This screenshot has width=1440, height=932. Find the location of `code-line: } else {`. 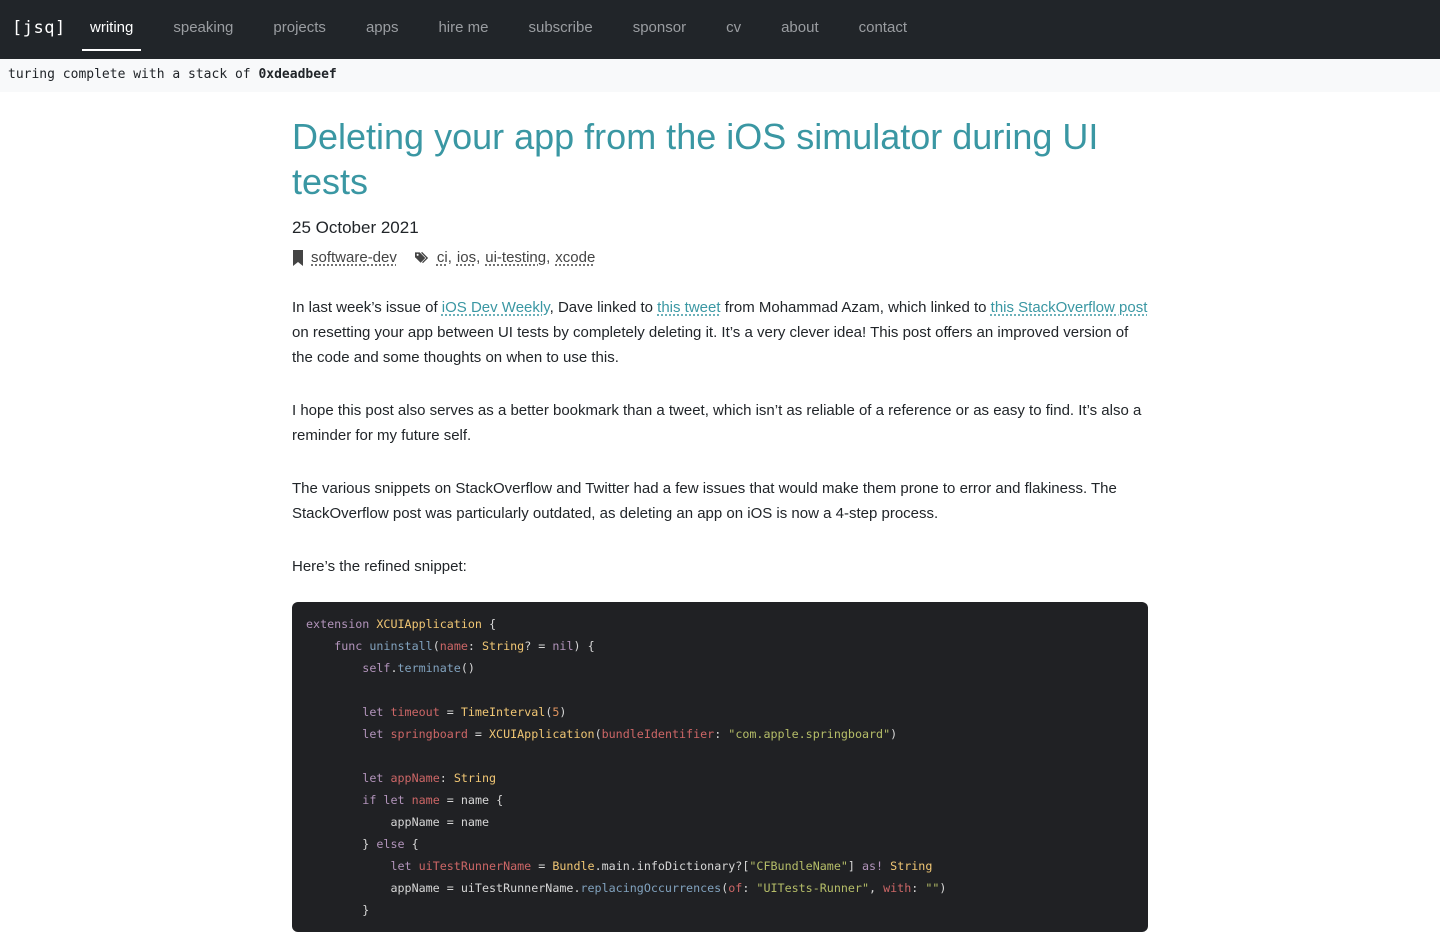

code-line: } else { is located at coordinates (362, 844).